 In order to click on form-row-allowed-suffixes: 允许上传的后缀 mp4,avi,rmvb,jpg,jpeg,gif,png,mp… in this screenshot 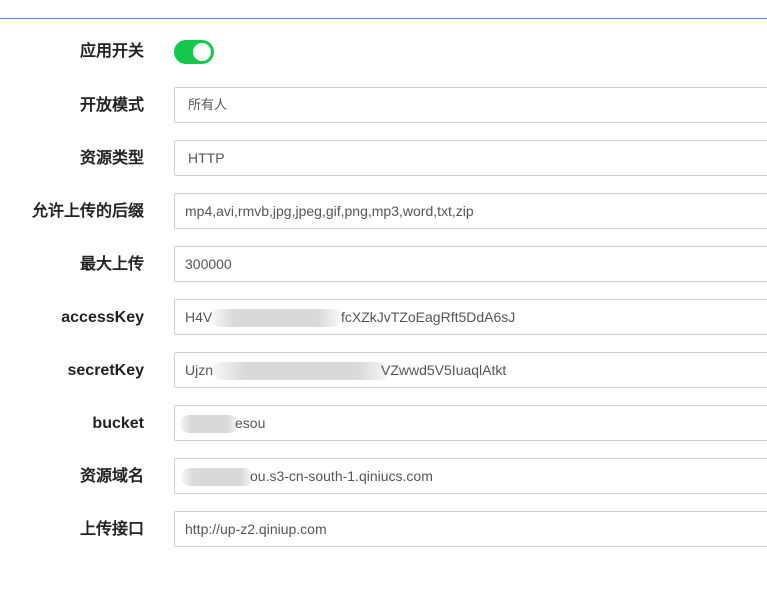, I will do `click(383, 212)`.